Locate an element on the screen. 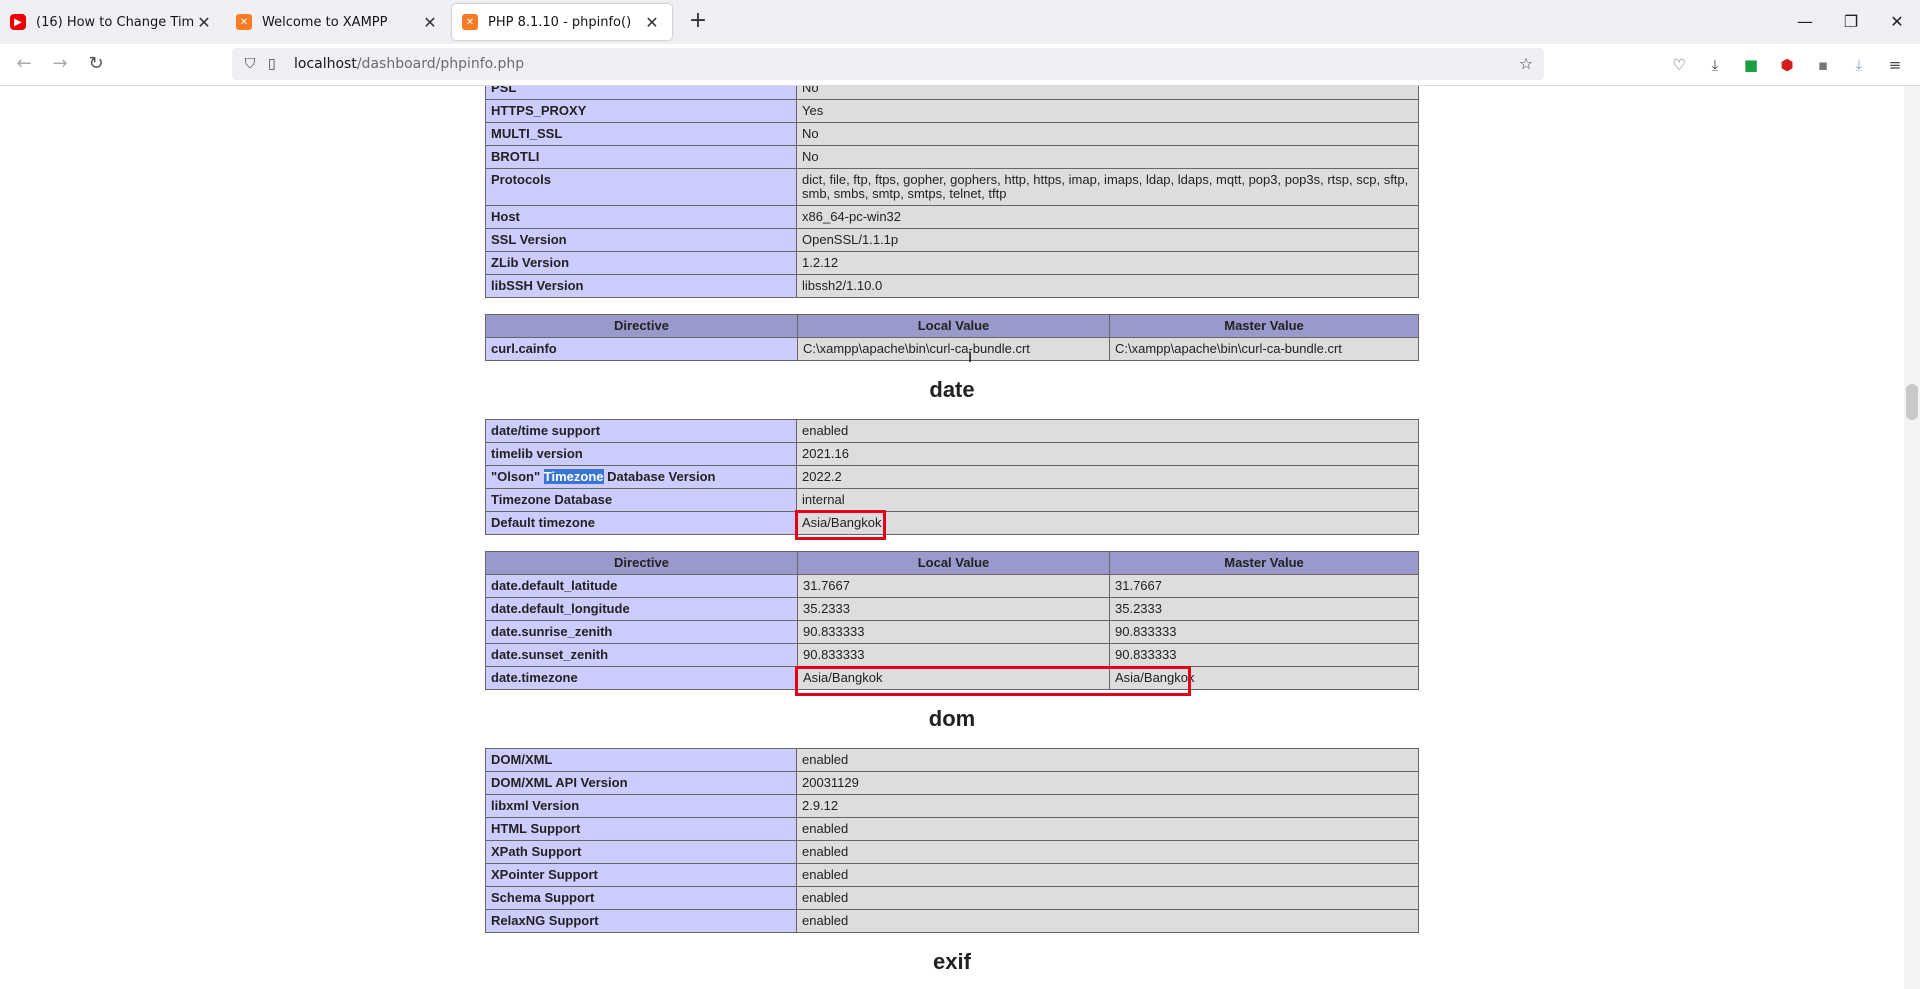  value-cell: 2021.16 is located at coordinates (1107, 454).